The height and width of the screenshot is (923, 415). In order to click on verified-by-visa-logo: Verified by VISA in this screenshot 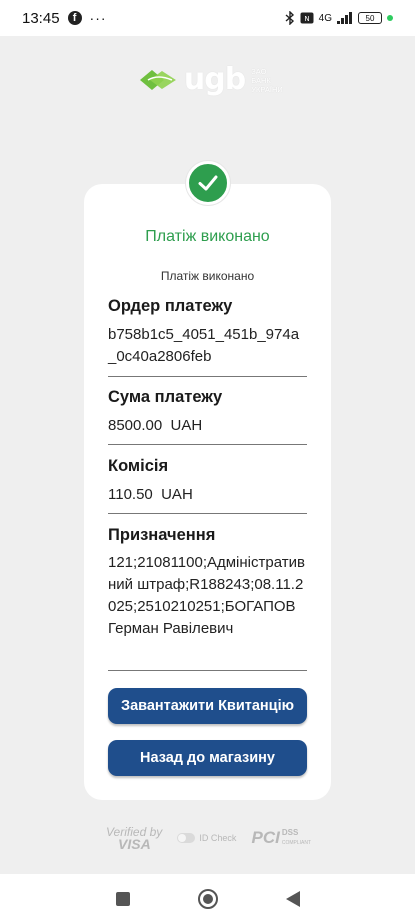, I will do `click(134, 839)`.